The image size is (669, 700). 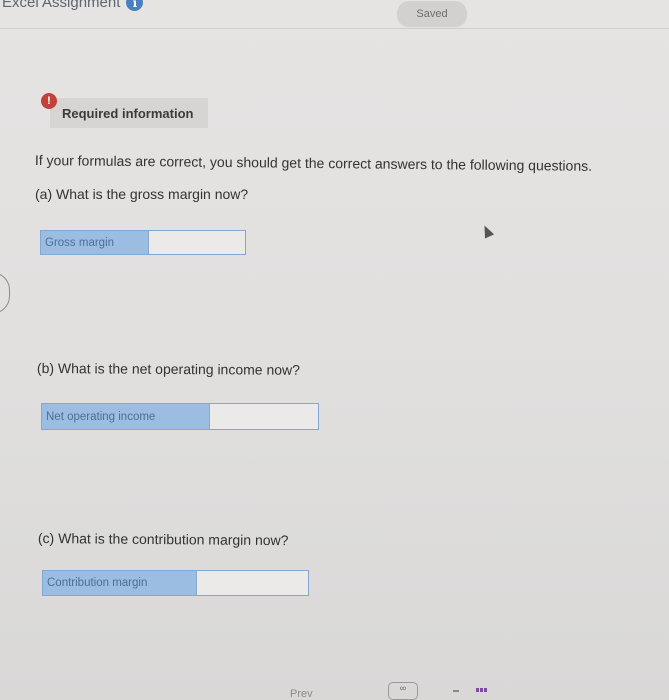 What do you see at coordinates (432, 14) in the screenshot?
I see `saved-status-badge: Saved` at bounding box center [432, 14].